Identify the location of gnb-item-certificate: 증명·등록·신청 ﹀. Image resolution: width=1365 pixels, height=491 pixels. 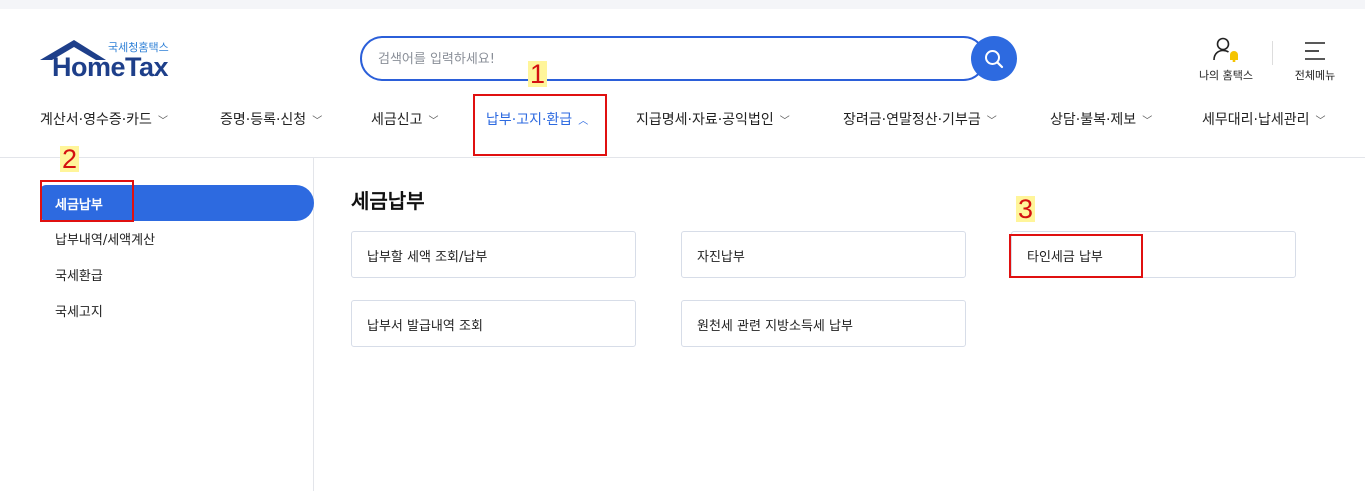
(271, 119).